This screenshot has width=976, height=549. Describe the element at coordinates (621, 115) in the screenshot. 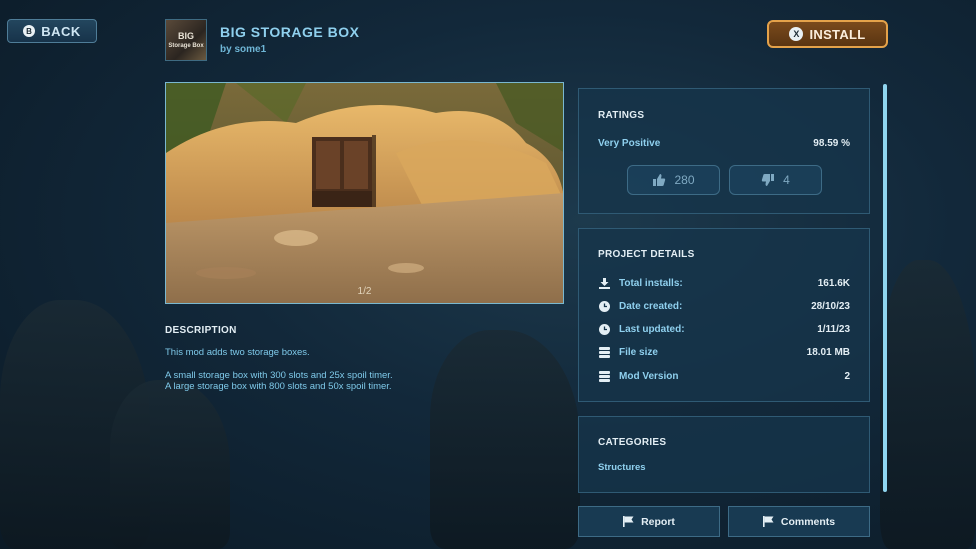

I see `ratings-heading: RATINGS` at that location.